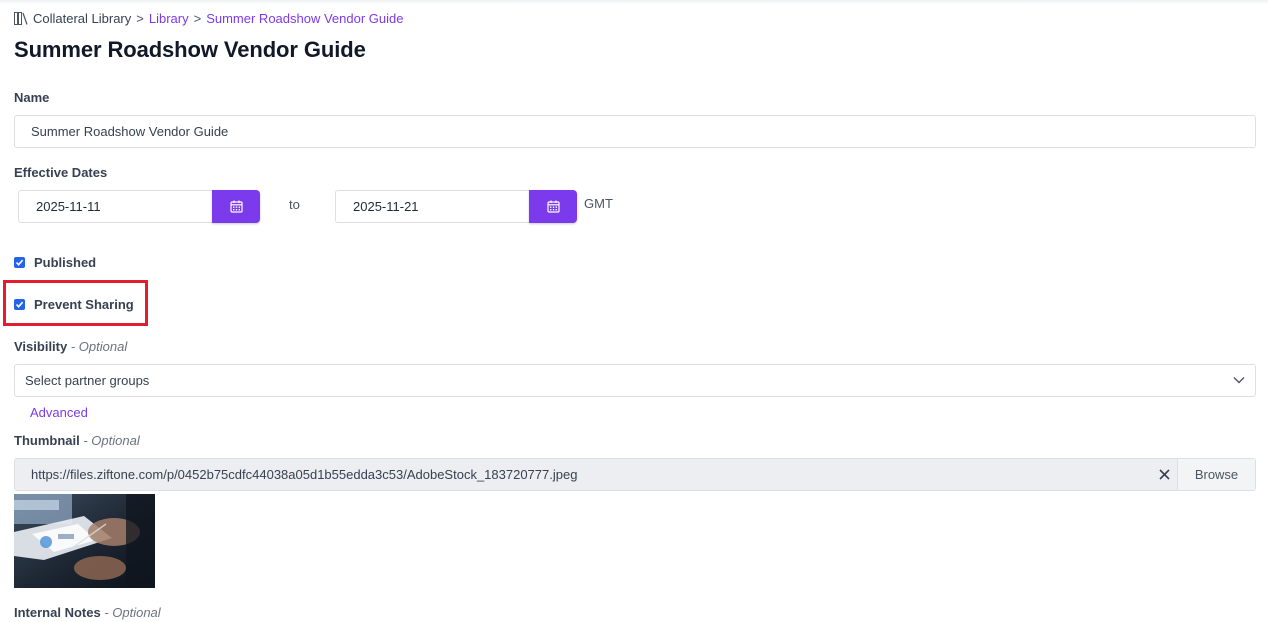 The height and width of the screenshot is (622, 1268). I want to click on partner-groups-select: Select partner groups, so click(635, 380).